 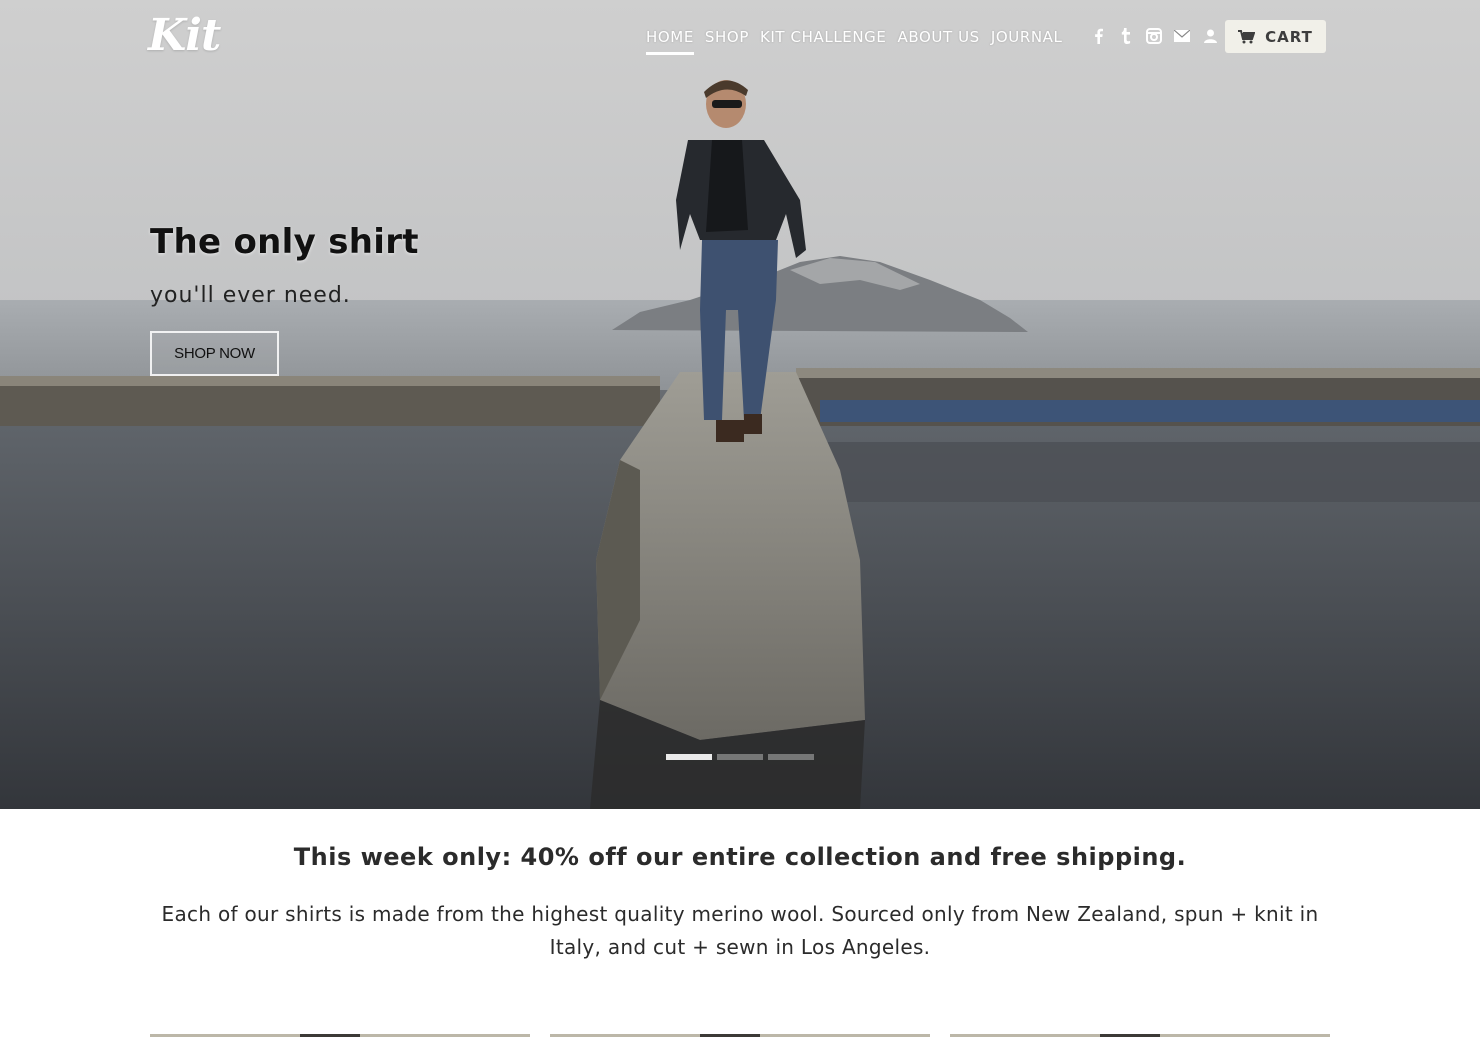 I want to click on slide-indicators, so click(x=742, y=757).